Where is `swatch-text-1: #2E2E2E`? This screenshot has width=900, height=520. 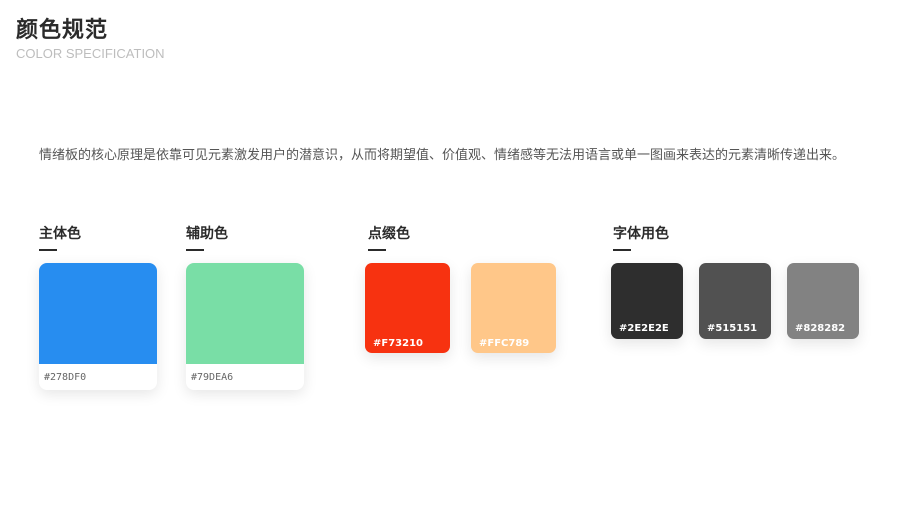
swatch-text-1: #2E2E2E is located at coordinates (647, 301).